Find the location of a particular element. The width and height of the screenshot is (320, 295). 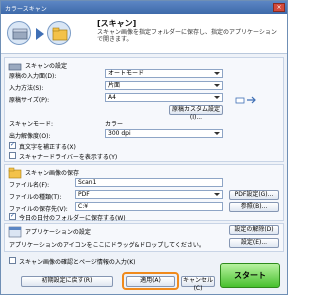

reset-defaults-button: 初期設定に戻す(R) is located at coordinates (67, 281).